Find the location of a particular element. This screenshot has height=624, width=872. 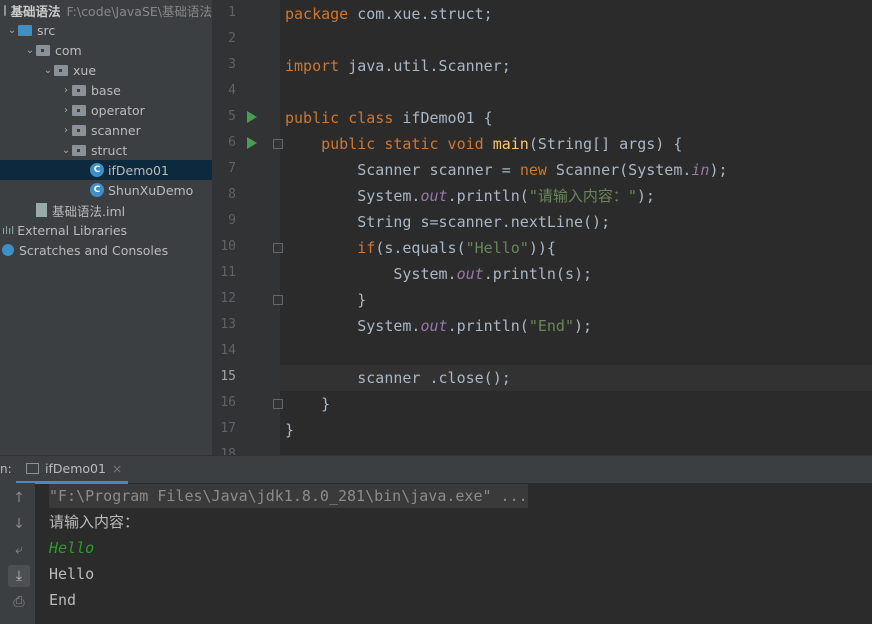

tree-item-struct: ⌄ struct is located at coordinates (106, 150).